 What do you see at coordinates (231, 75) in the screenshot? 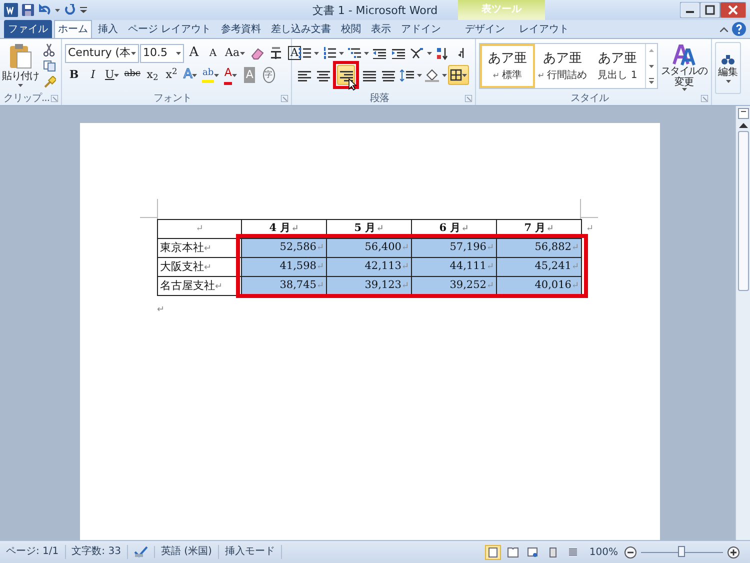
I see `font-color-button: A` at bounding box center [231, 75].